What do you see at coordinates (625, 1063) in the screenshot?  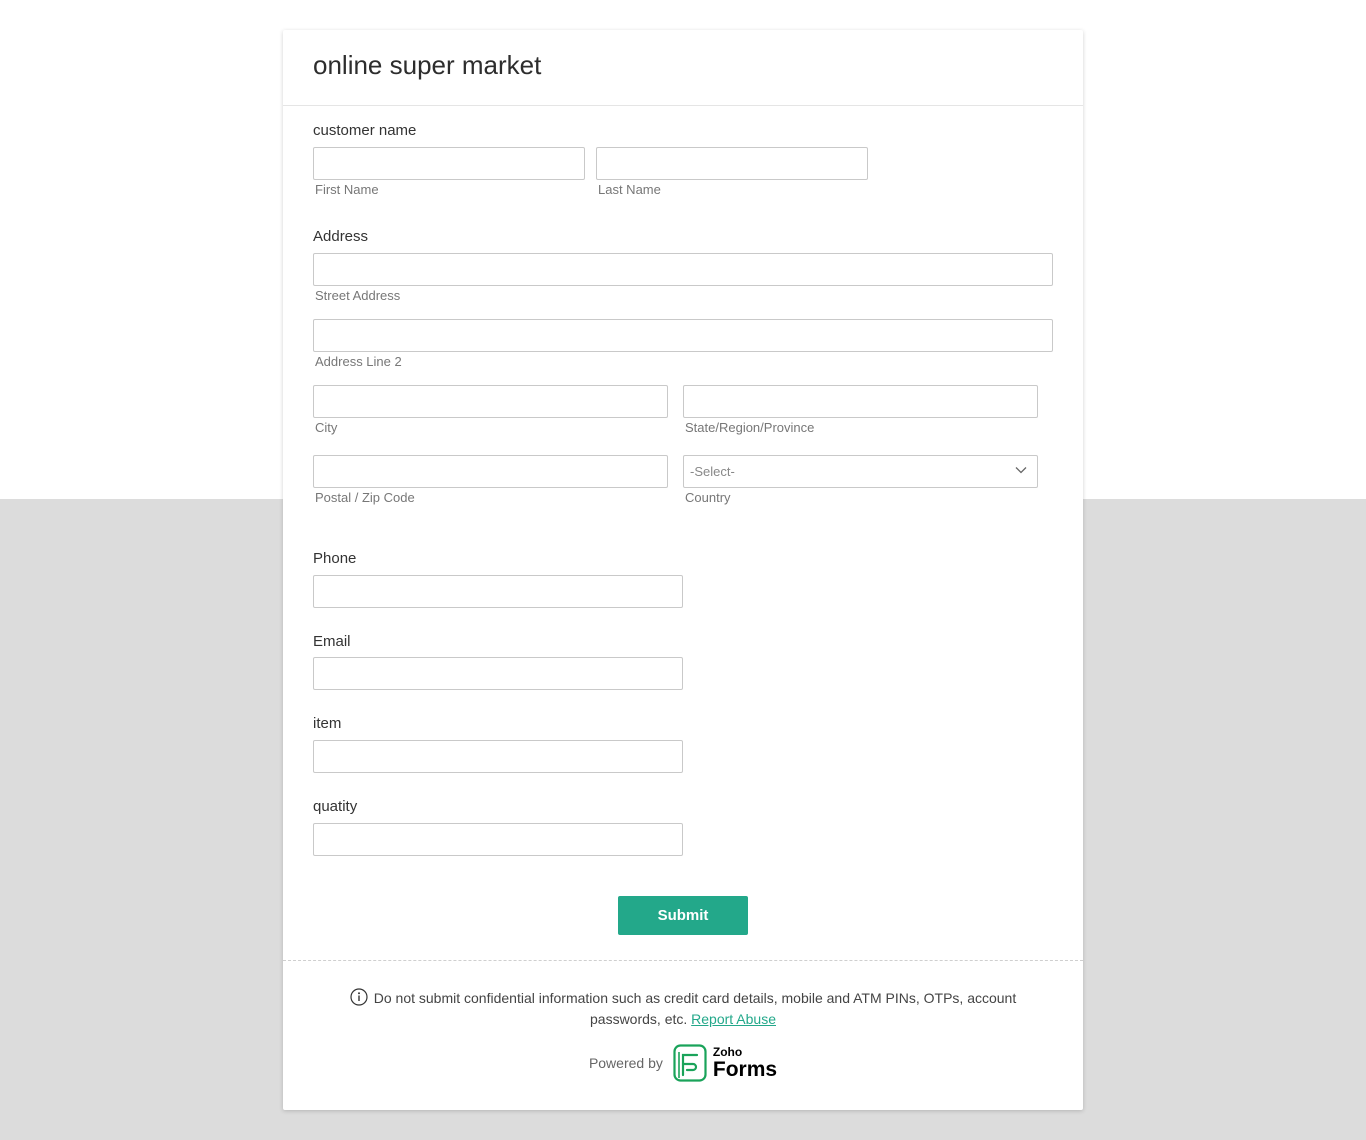 I see `powered-by-text: Powered by` at bounding box center [625, 1063].